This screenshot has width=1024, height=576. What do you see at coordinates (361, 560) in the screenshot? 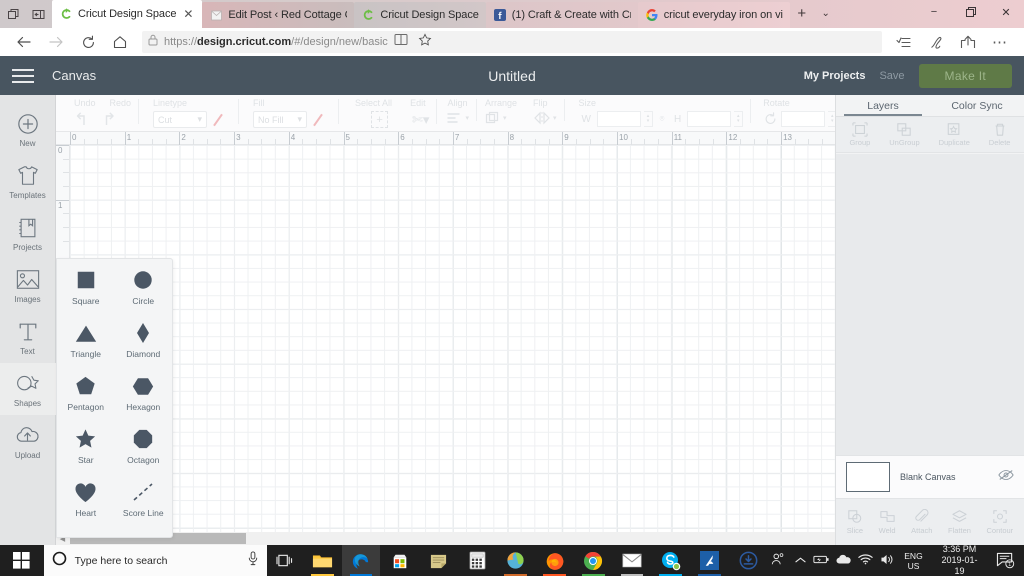
I see `taskbar-app-microsoft-edge` at bounding box center [361, 560].